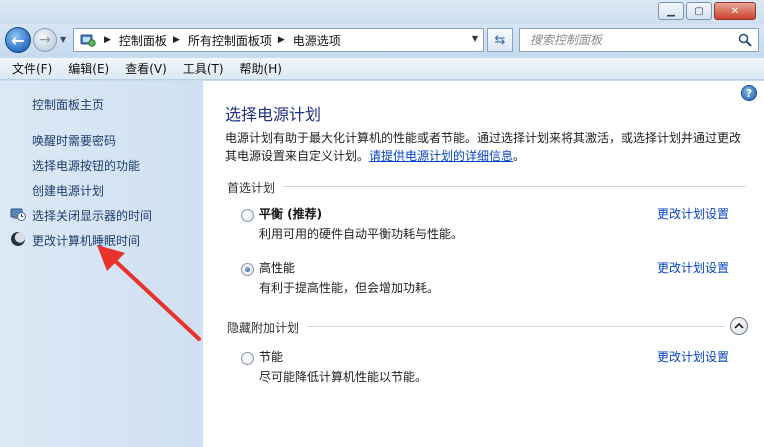  What do you see at coordinates (263, 328) in the screenshot?
I see `hidden-plans-label: 隐藏附加计划` at bounding box center [263, 328].